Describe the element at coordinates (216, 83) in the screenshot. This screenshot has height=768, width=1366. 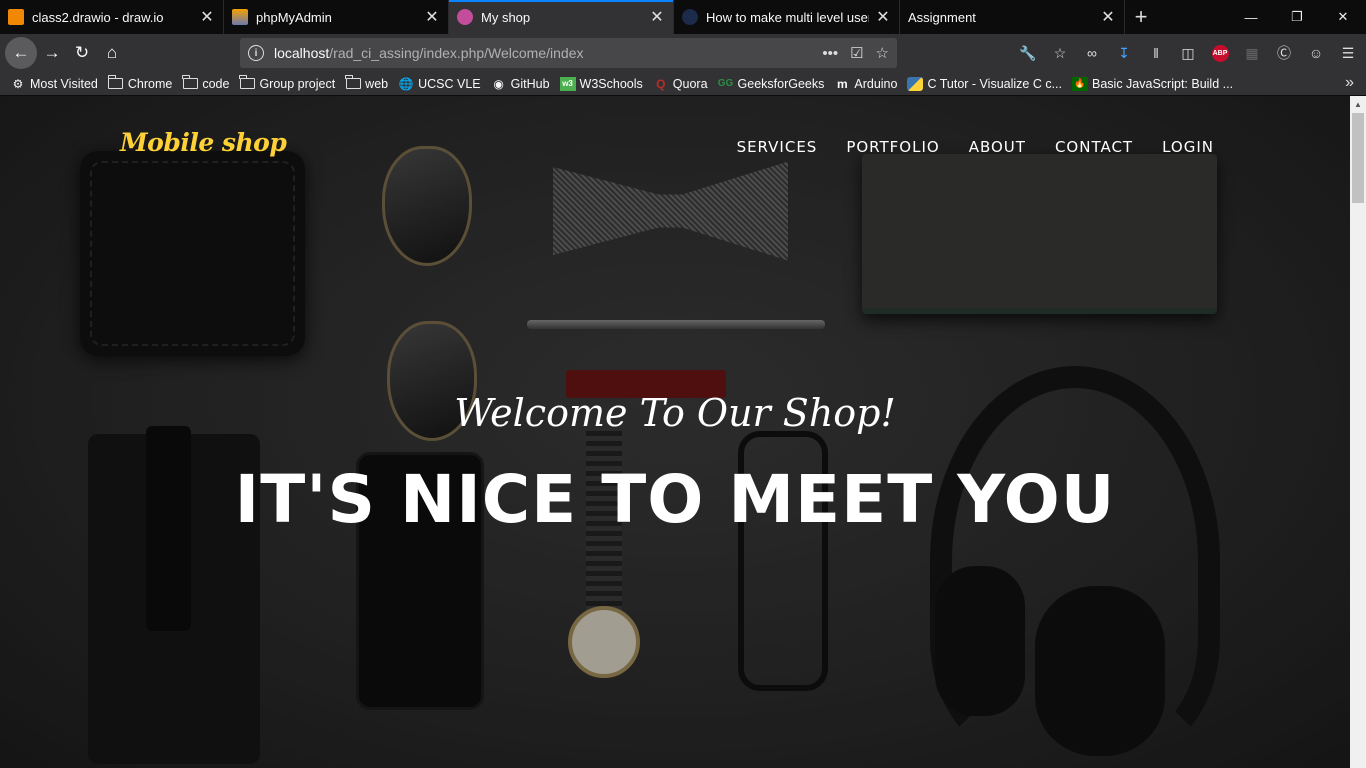
I see `bookmark-label: code` at that location.